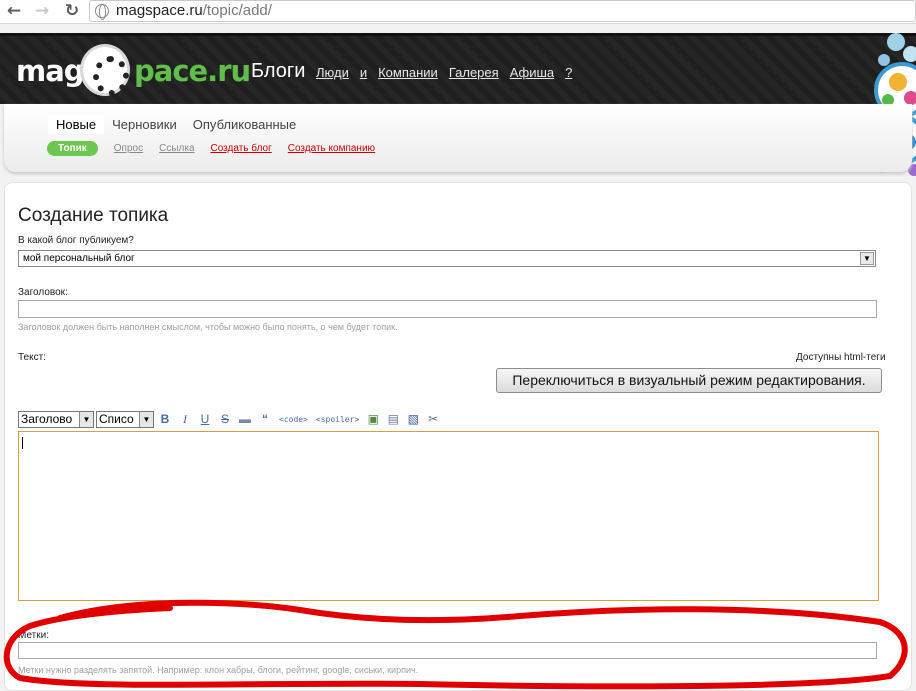 The height and width of the screenshot is (691, 916). What do you see at coordinates (43, 292) in the screenshot?
I see `heading-label: Заголовок:` at bounding box center [43, 292].